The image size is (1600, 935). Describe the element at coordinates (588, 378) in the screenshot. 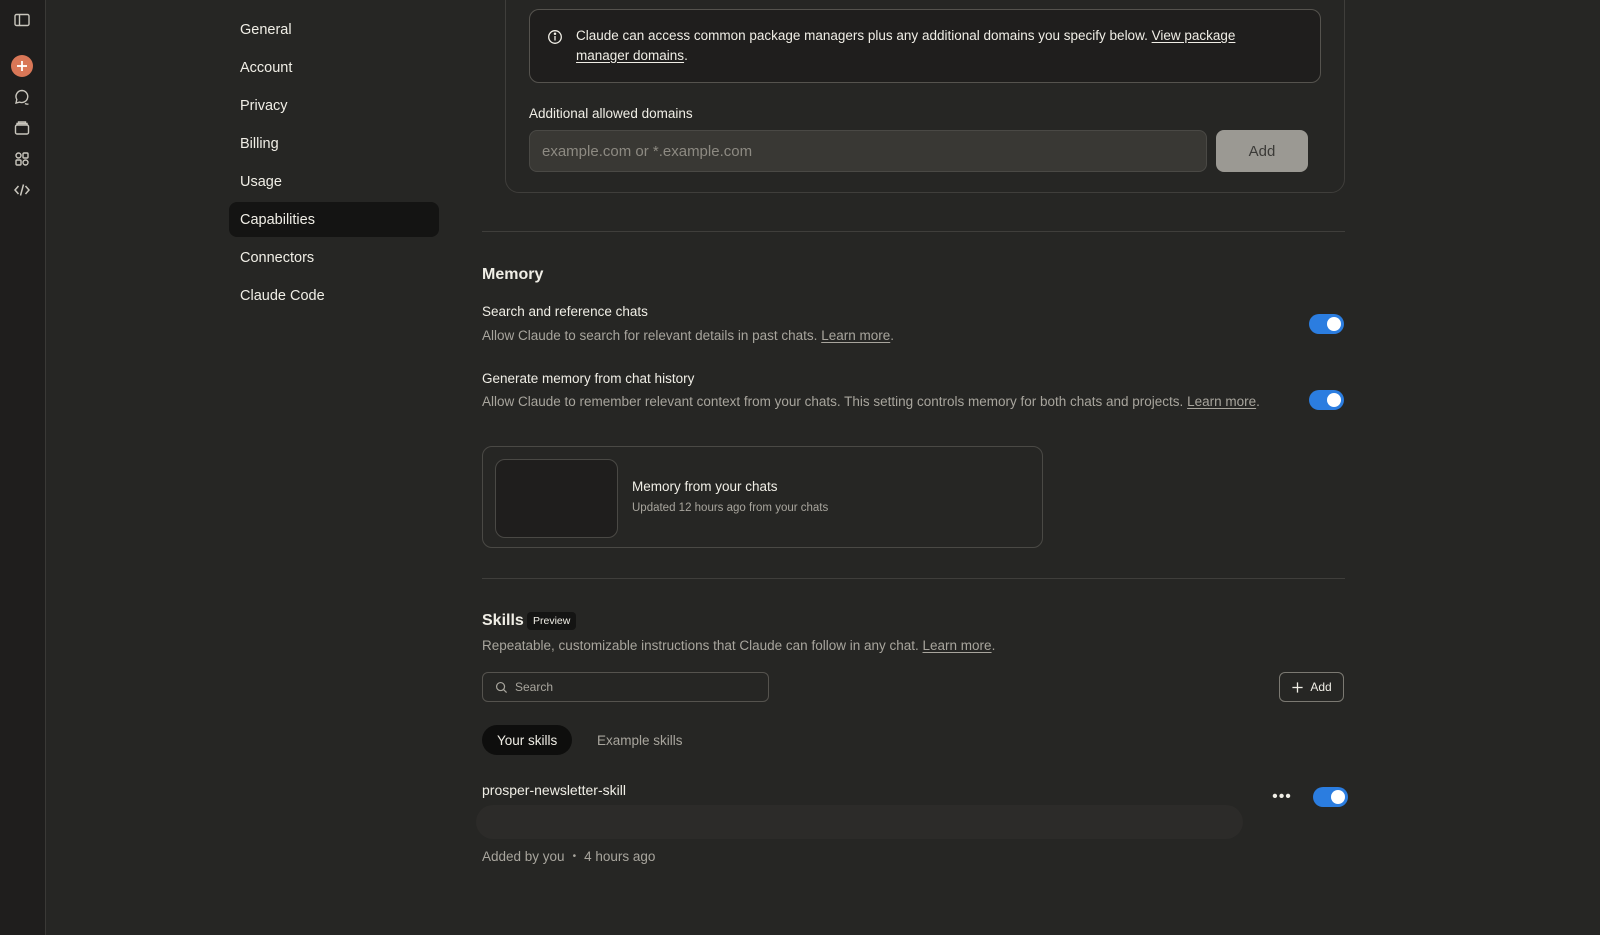

I see `generate-memory-title: Generate memory from chat history` at that location.